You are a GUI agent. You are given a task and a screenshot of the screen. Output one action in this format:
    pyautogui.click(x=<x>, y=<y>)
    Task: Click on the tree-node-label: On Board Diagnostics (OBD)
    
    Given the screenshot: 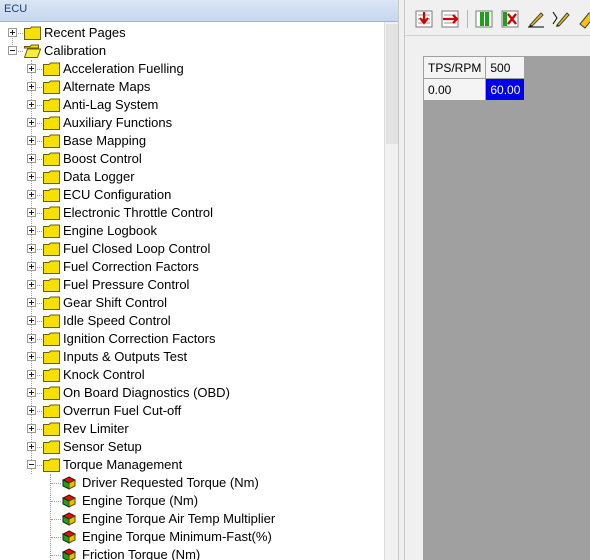 What is the action you would take?
    pyautogui.click(x=146, y=392)
    